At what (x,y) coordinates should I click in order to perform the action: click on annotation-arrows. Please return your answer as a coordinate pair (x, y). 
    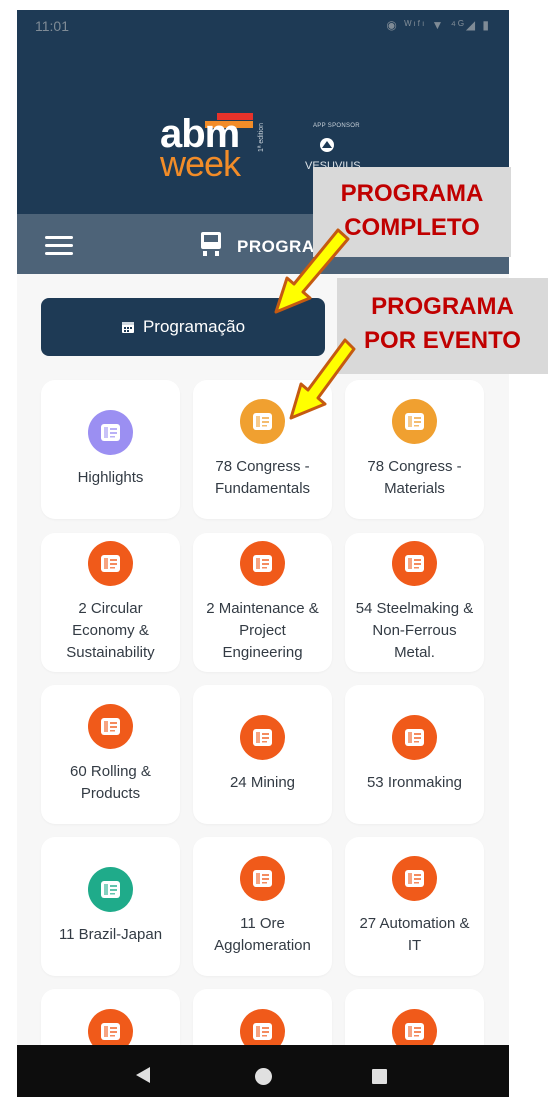
    Looking at the image, I should click on (315, 324).